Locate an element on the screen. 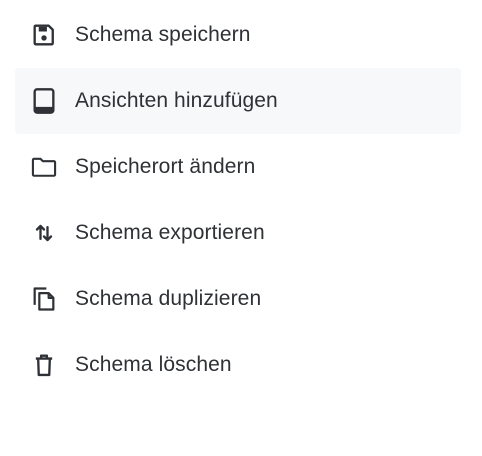 The height and width of the screenshot is (456, 482). menu-item-duplicate-schema: Schema duplizieren is located at coordinates (238, 299).